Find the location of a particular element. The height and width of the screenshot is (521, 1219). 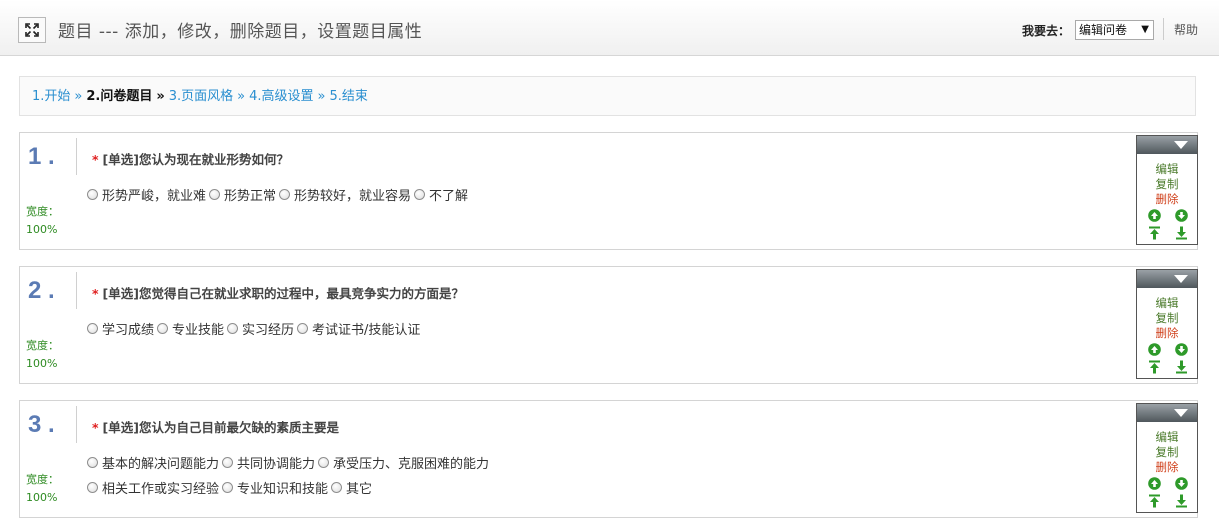

option: 专业技能 is located at coordinates (190, 328).